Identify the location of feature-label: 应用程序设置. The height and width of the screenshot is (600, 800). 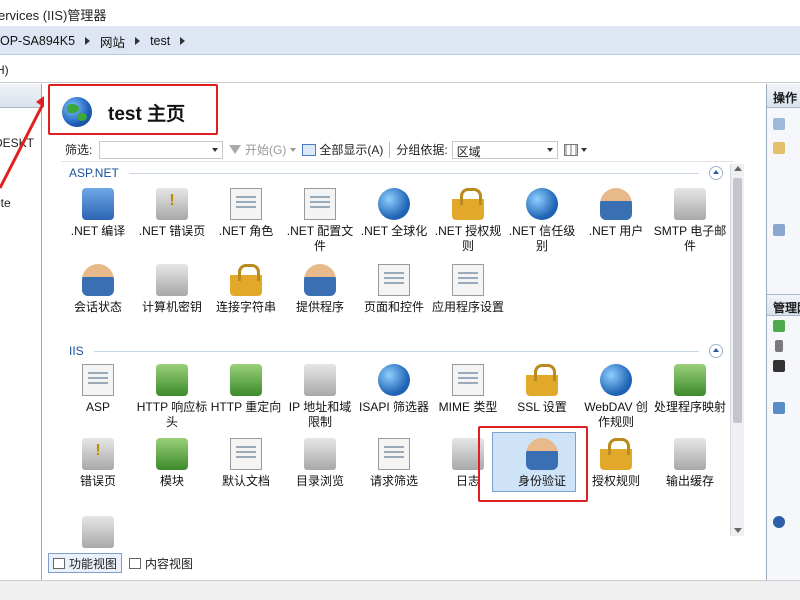
(467, 307).